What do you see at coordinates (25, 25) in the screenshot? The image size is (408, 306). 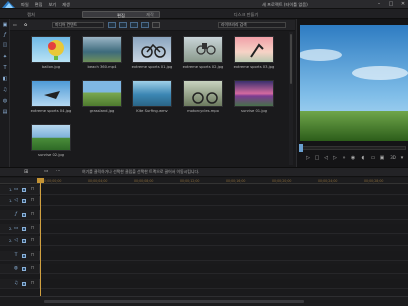 I see `plugin-icon: ✿` at bounding box center [25, 25].